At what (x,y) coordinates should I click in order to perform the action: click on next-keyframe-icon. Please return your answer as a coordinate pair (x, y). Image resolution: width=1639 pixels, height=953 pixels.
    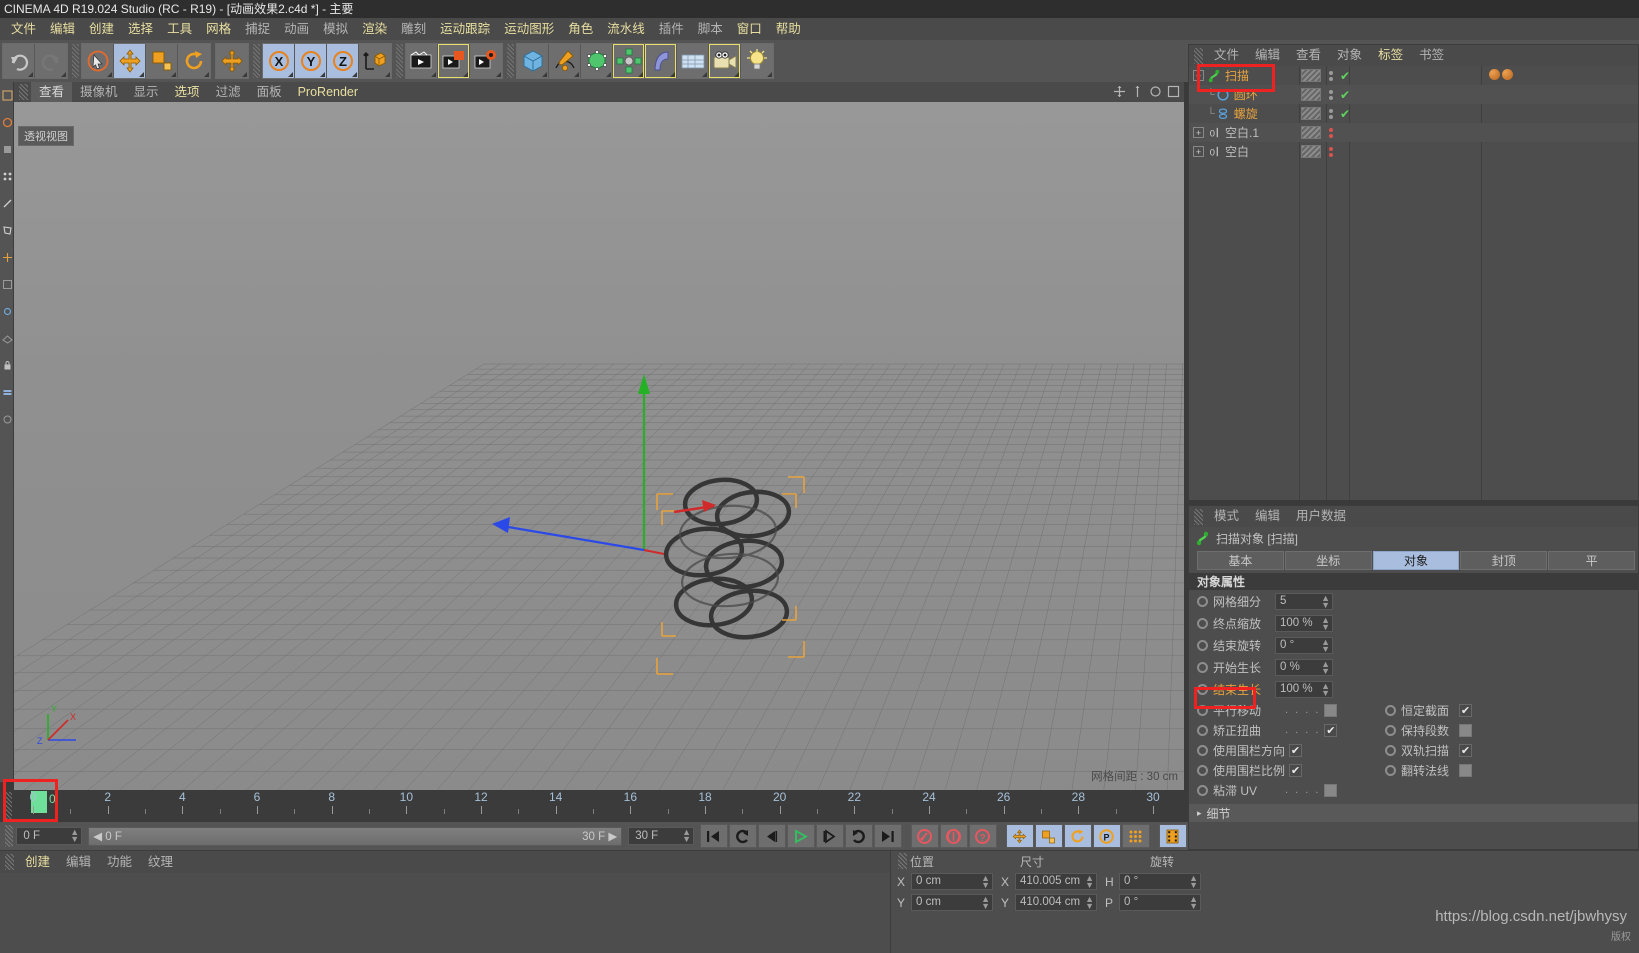
    Looking at the image, I should click on (858, 836).